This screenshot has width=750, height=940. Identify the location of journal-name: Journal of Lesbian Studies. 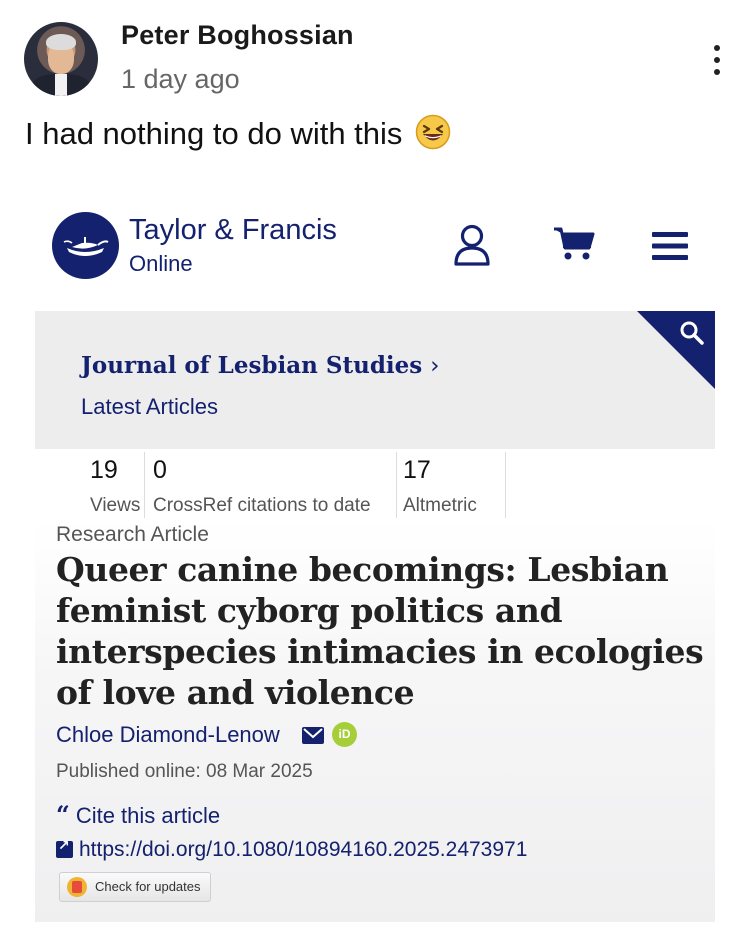
(252, 365).